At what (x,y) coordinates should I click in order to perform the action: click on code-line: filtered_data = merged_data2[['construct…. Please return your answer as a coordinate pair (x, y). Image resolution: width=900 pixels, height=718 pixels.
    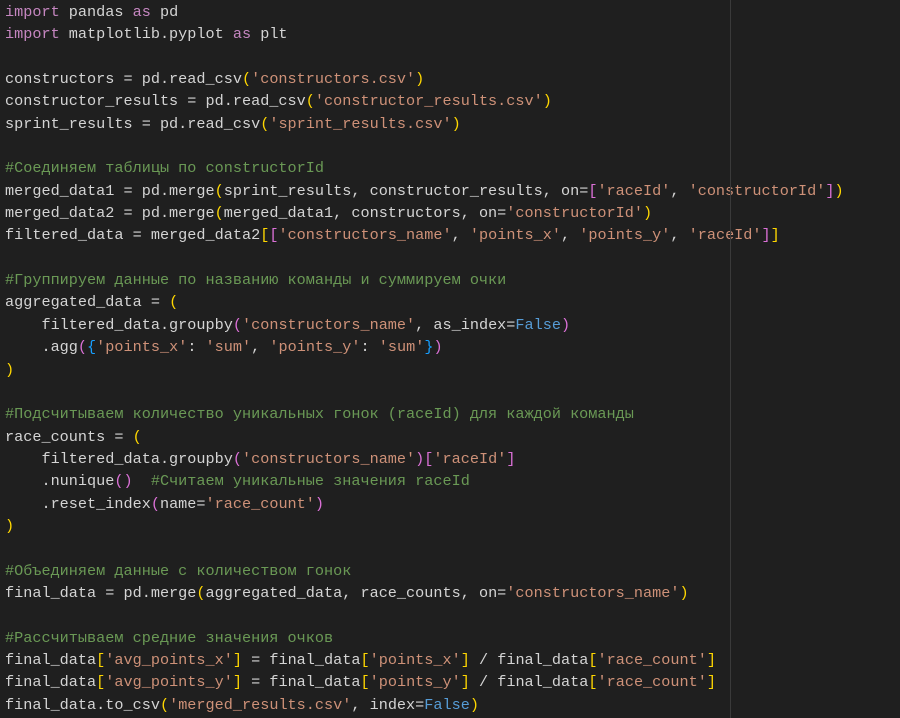
    Looking at the image, I should click on (452, 235).